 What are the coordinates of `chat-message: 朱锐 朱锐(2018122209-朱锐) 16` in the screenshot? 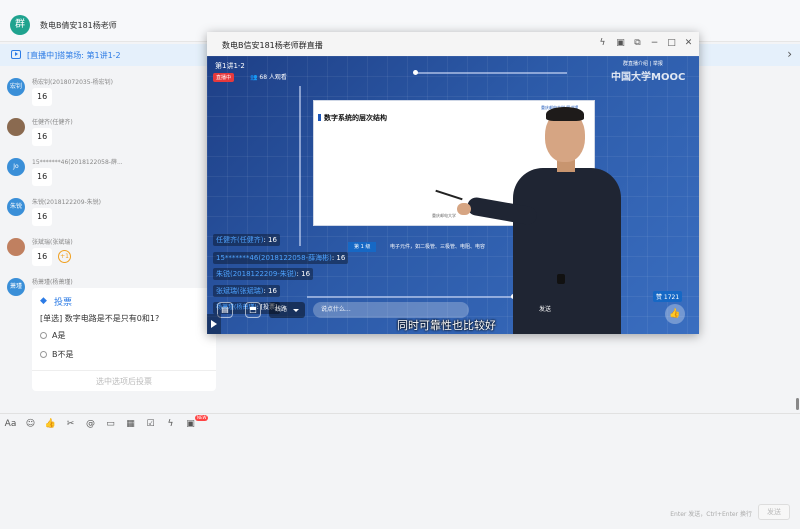 It's located at (110, 214).